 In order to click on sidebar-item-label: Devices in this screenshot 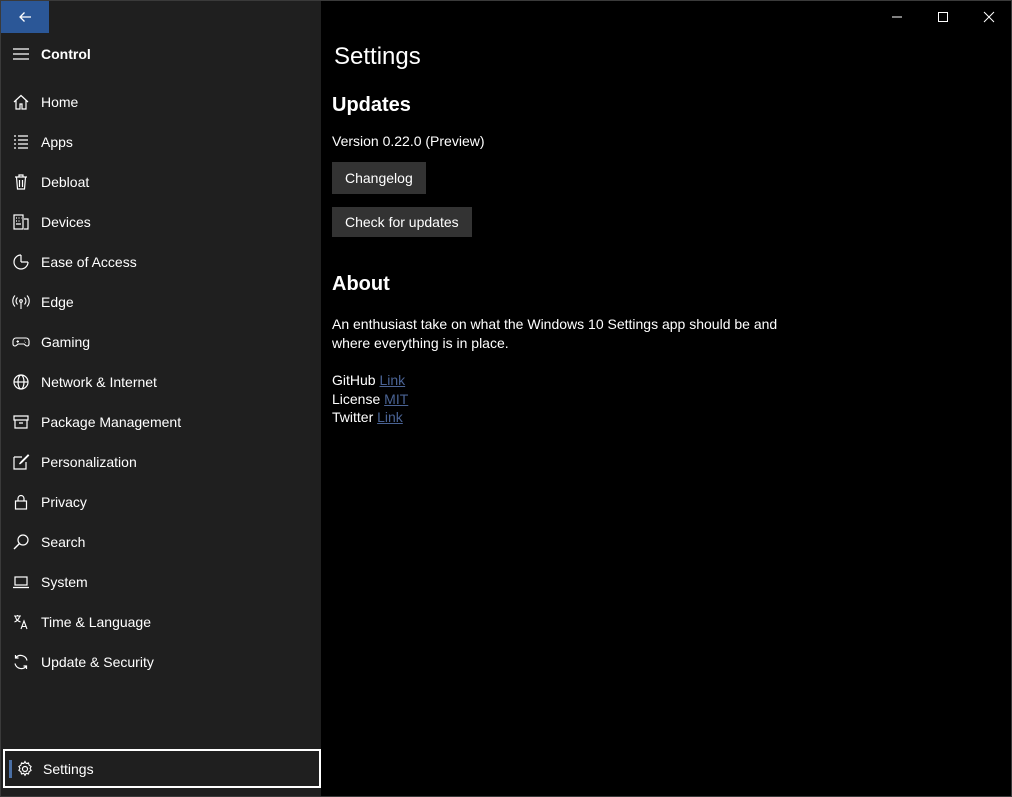, I will do `click(66, 222)`.